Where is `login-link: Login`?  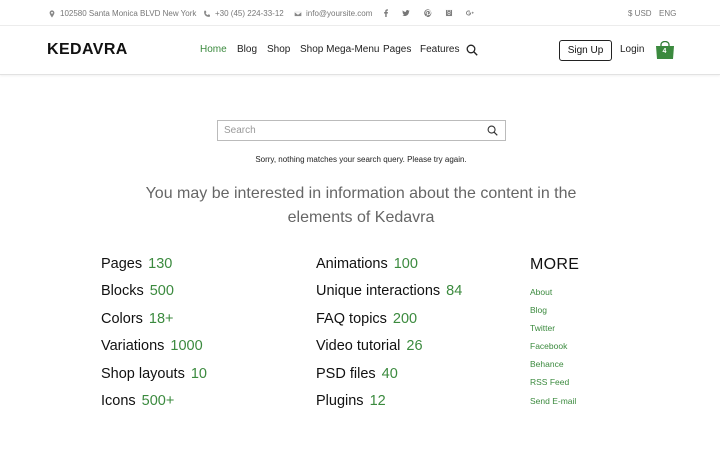 login-link: Login is located at coordinates (632, 49).